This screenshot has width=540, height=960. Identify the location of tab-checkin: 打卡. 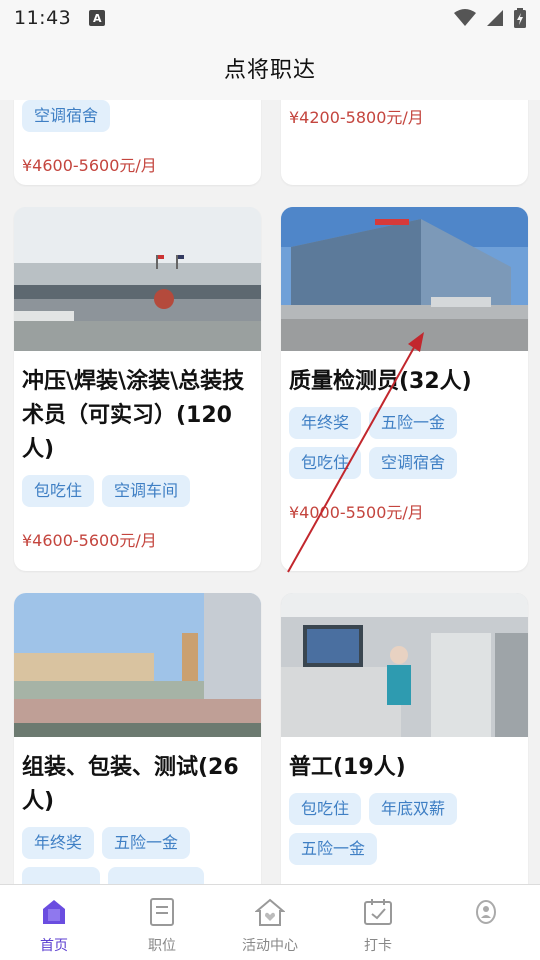
(378, 922).